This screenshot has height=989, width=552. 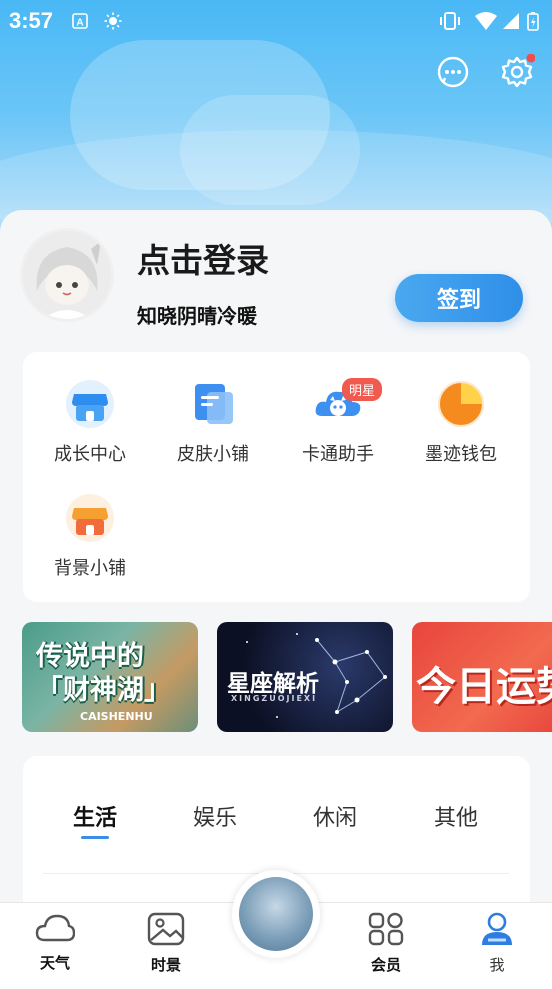 What do you see at coordinates (459, 298) in the screenshot?
I see `signin-button: 签到` at bounding box center [459, 298].